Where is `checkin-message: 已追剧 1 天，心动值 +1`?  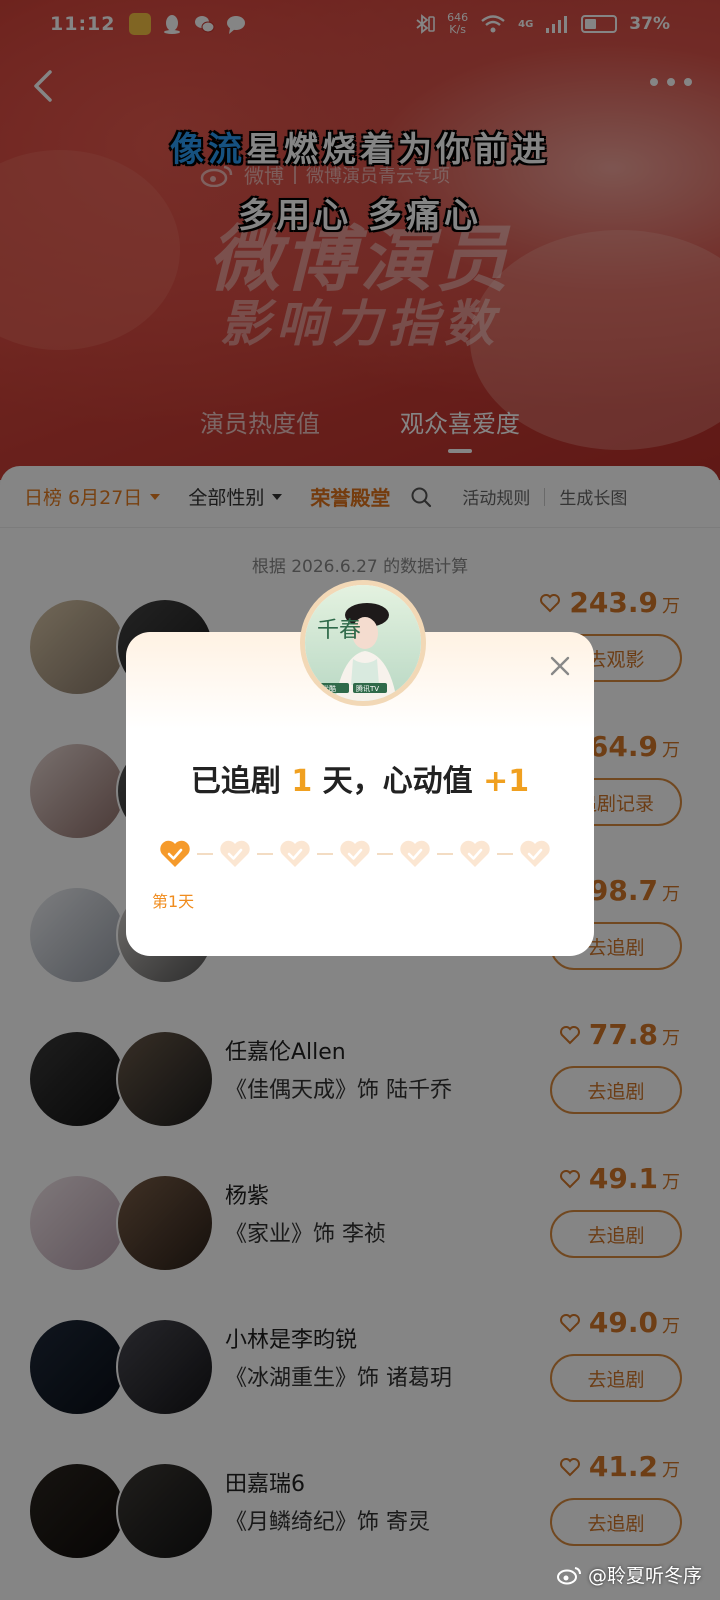
checkin-message: 已追剧 1 天，心动值 +1 is located at coordinates (360, 781).